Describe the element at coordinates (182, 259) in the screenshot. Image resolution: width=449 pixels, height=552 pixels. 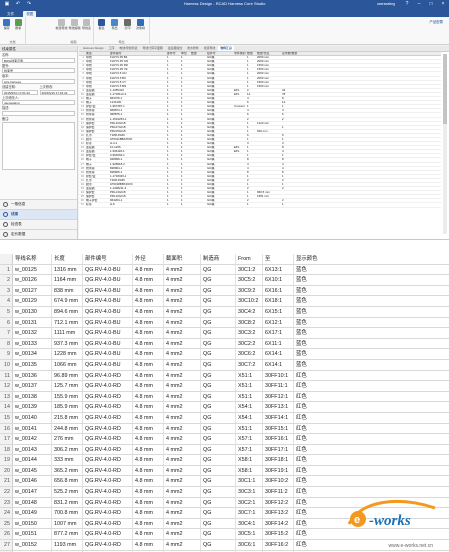
I see `sheet-header-cell: 截面积` at that location.